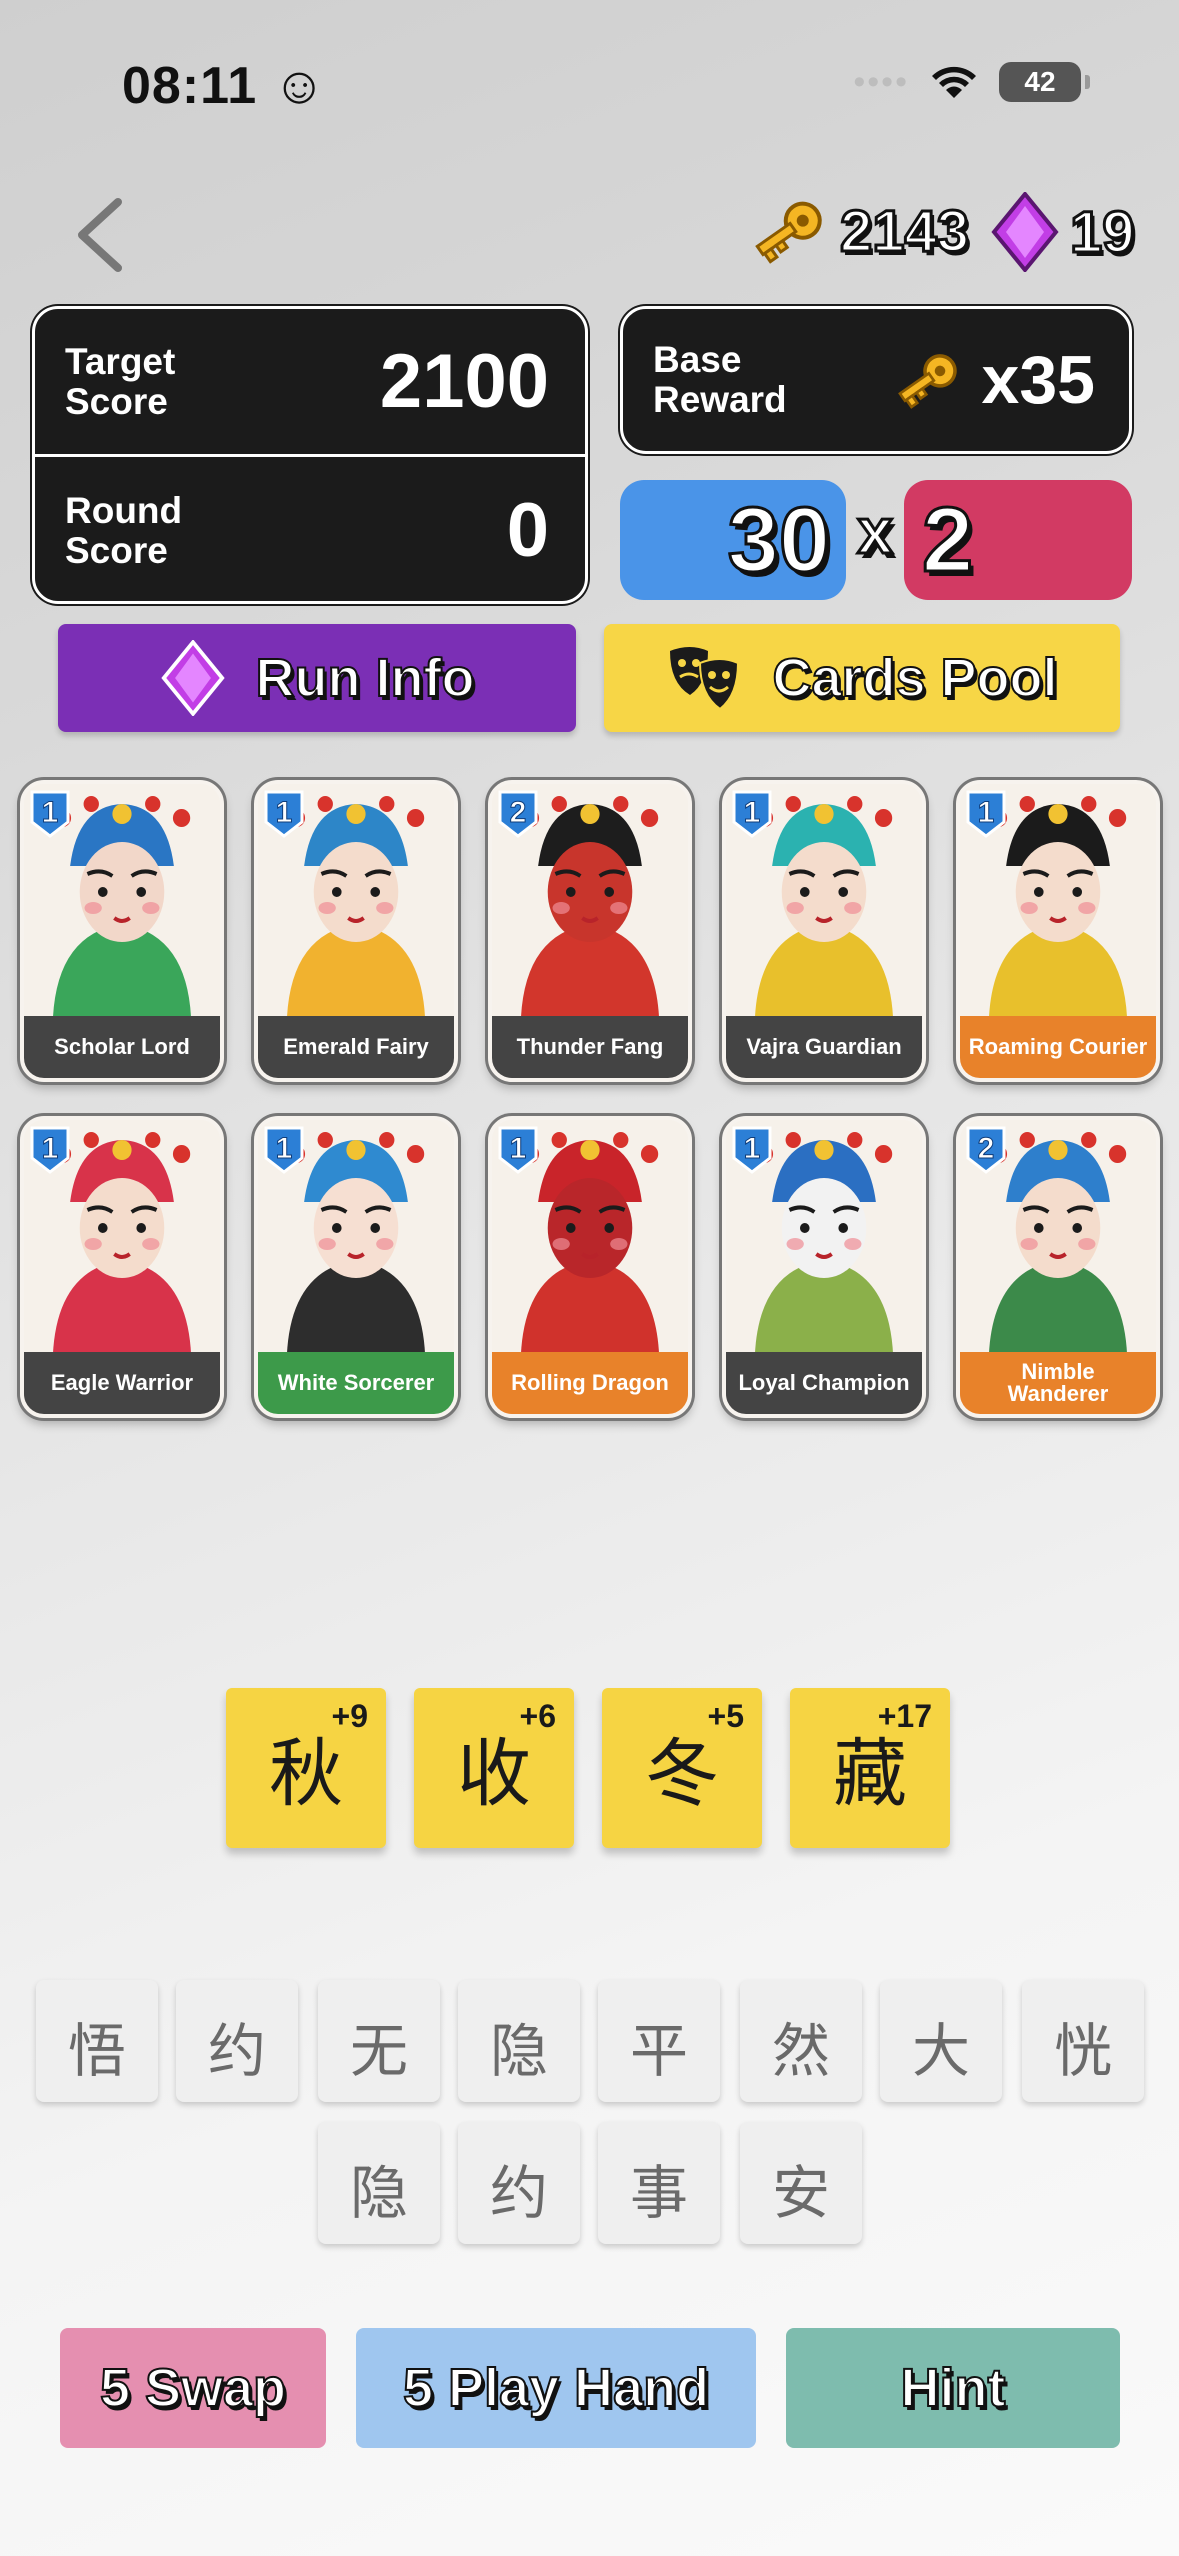 This screenshot has height=2556, width=1179. What do you see at coordinates (527, 530) in the screenshot?
I see `round-score-value: 0` at bounding box center [527, 530].